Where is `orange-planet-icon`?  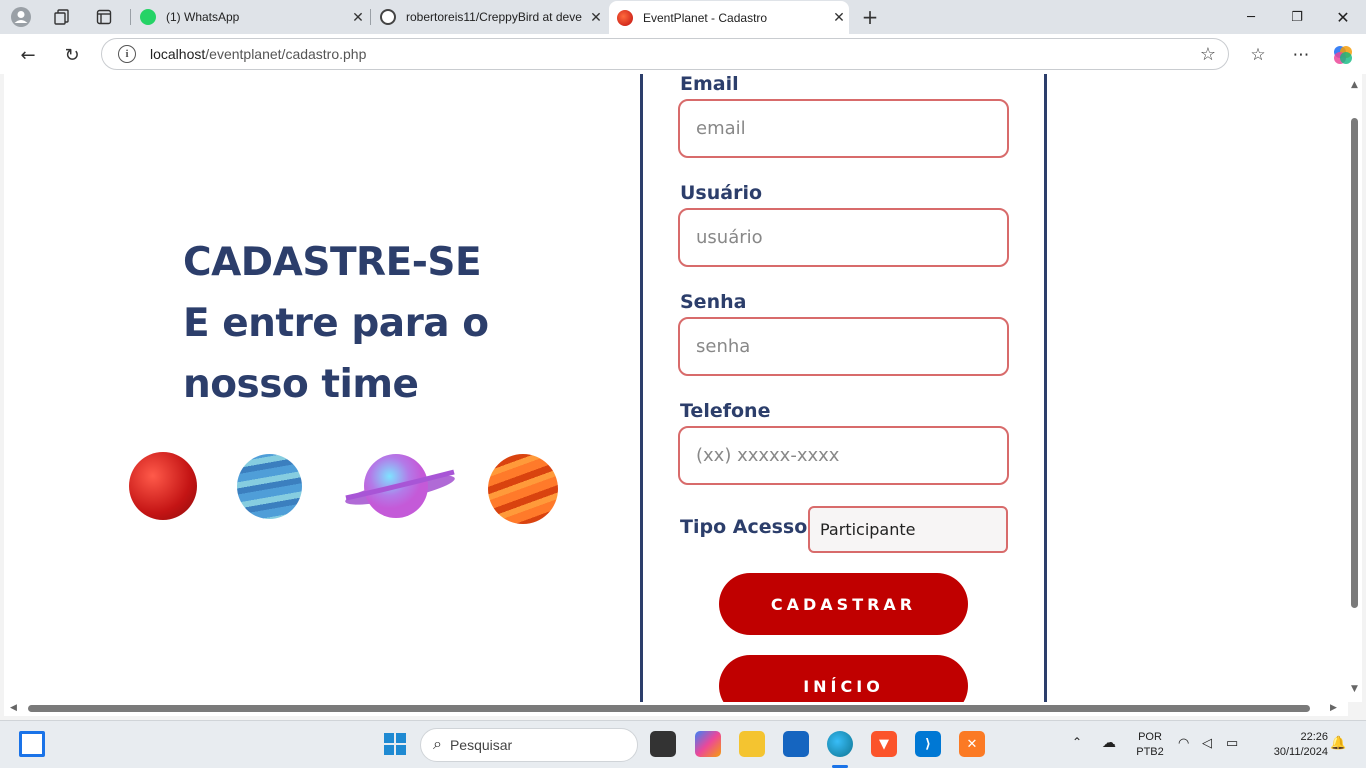
orange-planet-icon is located at coordinates (523, 489).